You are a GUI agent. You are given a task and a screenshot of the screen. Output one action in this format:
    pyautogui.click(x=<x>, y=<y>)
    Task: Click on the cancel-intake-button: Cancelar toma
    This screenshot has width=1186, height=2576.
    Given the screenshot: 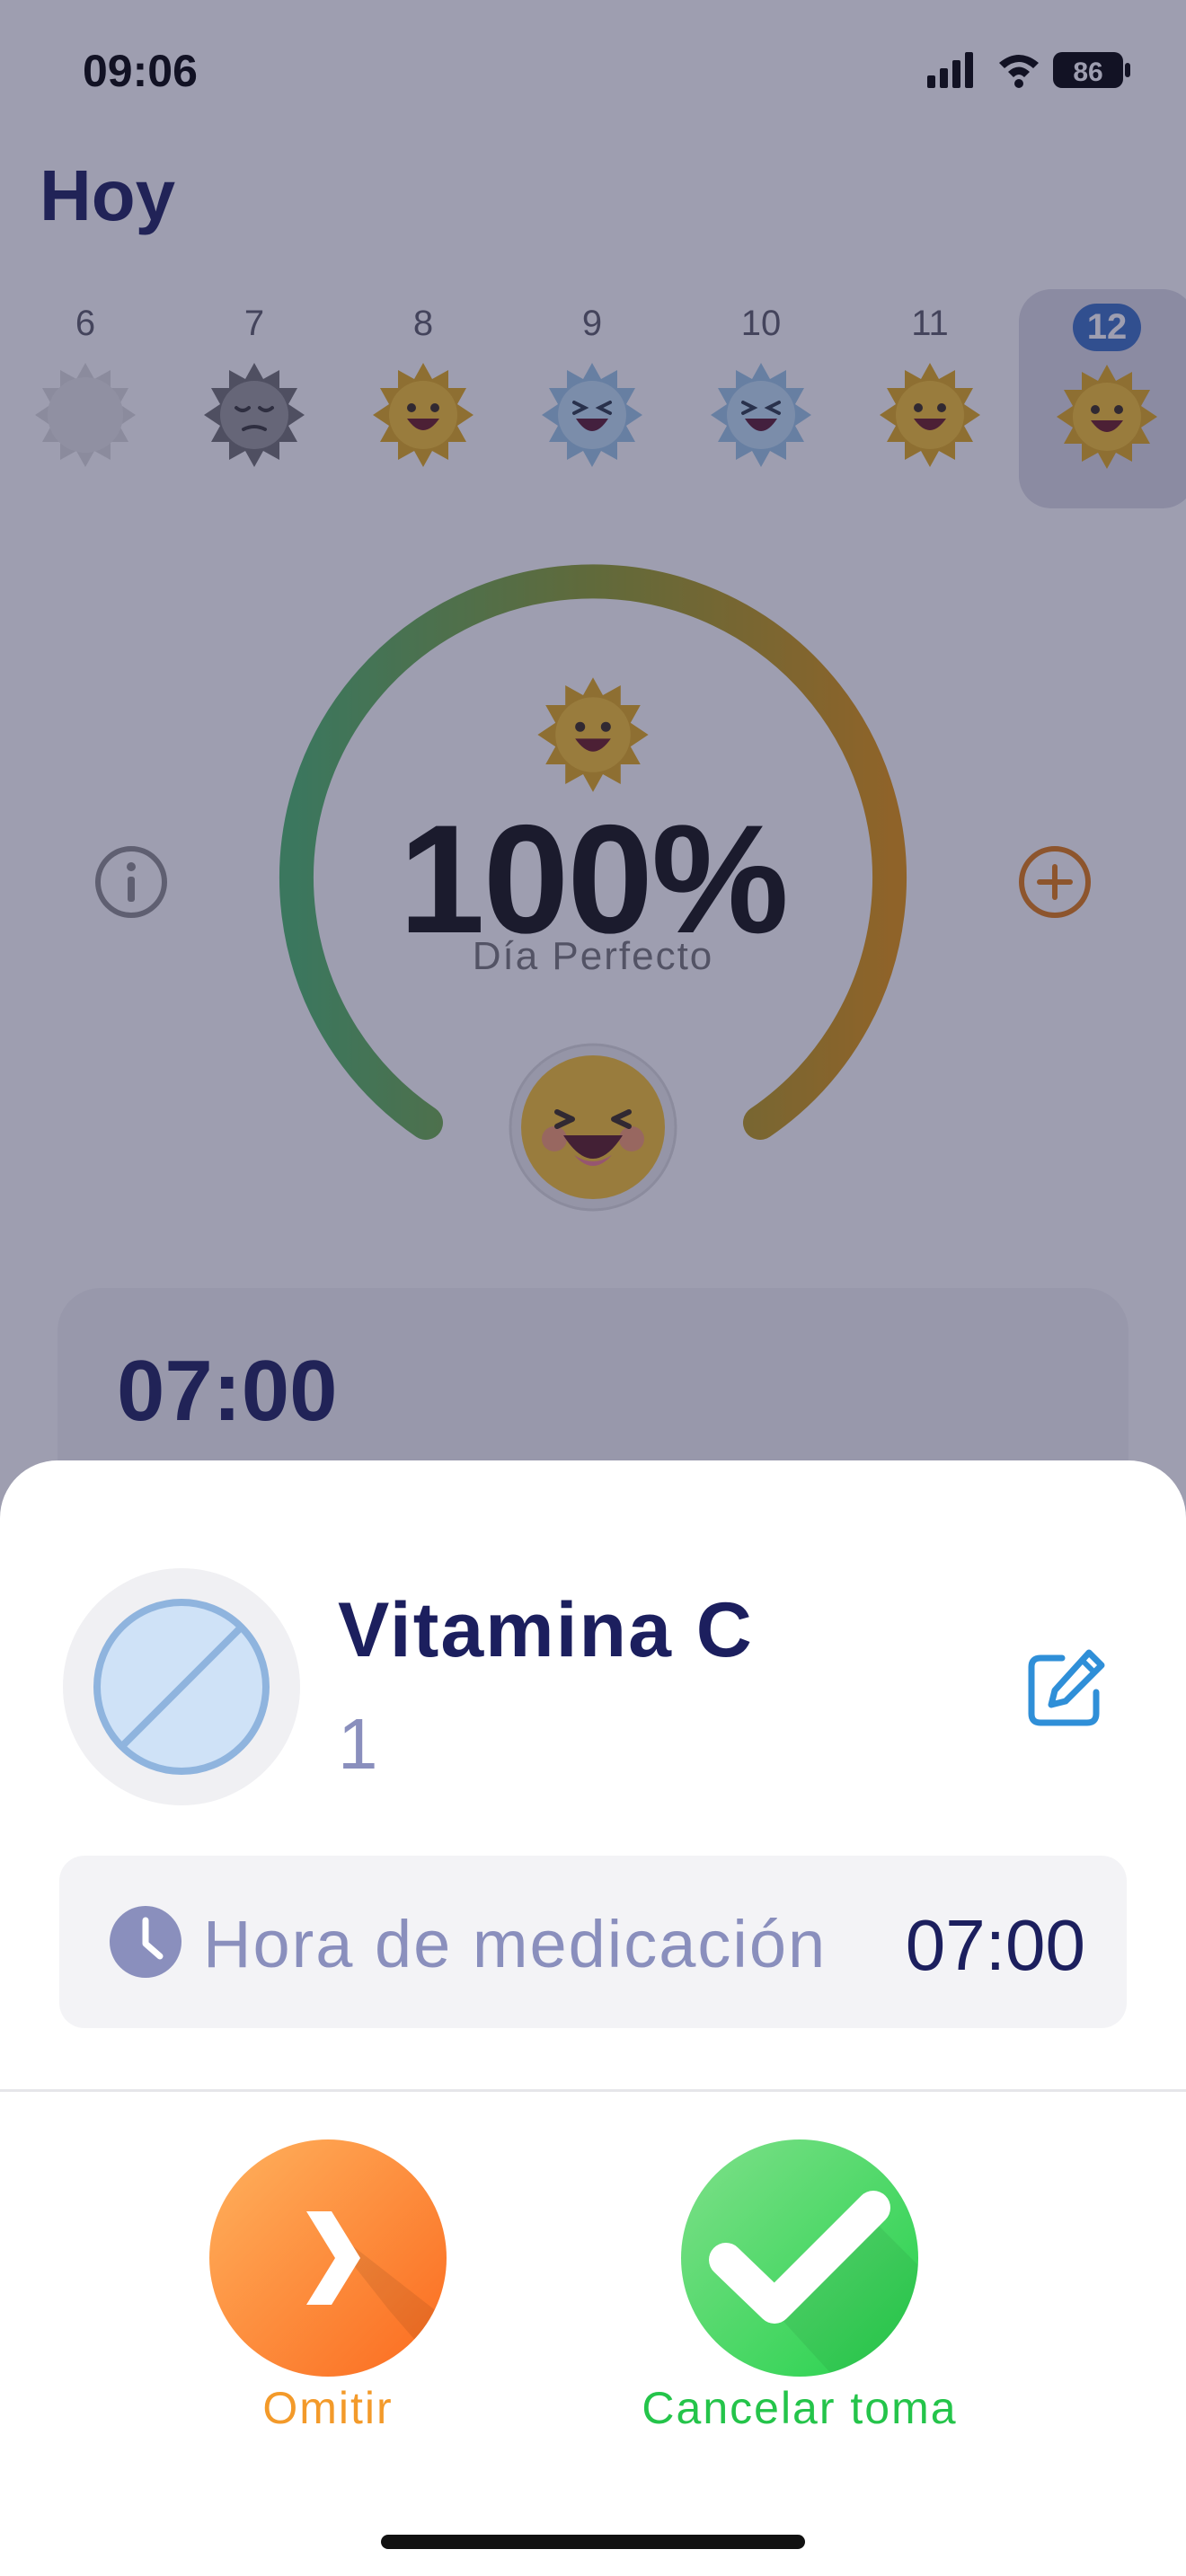 What is the action you would take?
    pyautogui.click(x=799, y=2286)
    